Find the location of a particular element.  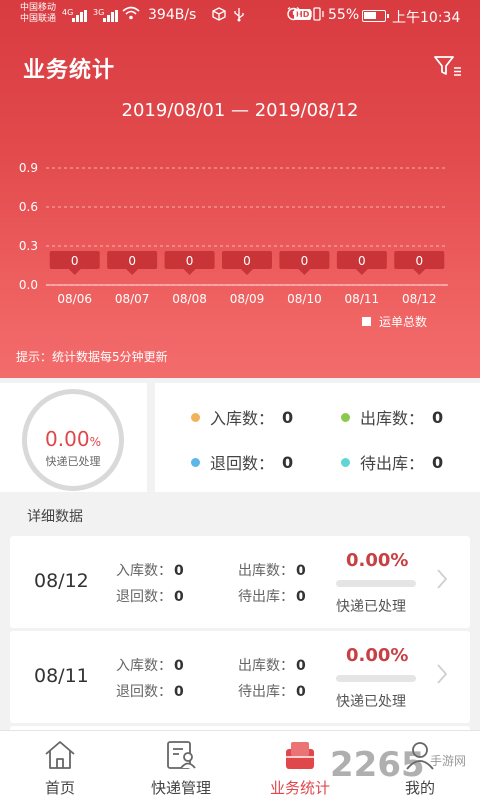

tab-label: 首页 is located at coordinates (59, 788).